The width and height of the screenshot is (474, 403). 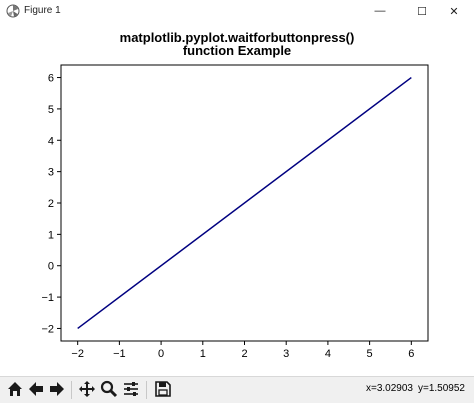 What do you see at coordinates (51, 267) in the screenshot?
I see `y-tick-label: 0` at bounding box center [51, 267].